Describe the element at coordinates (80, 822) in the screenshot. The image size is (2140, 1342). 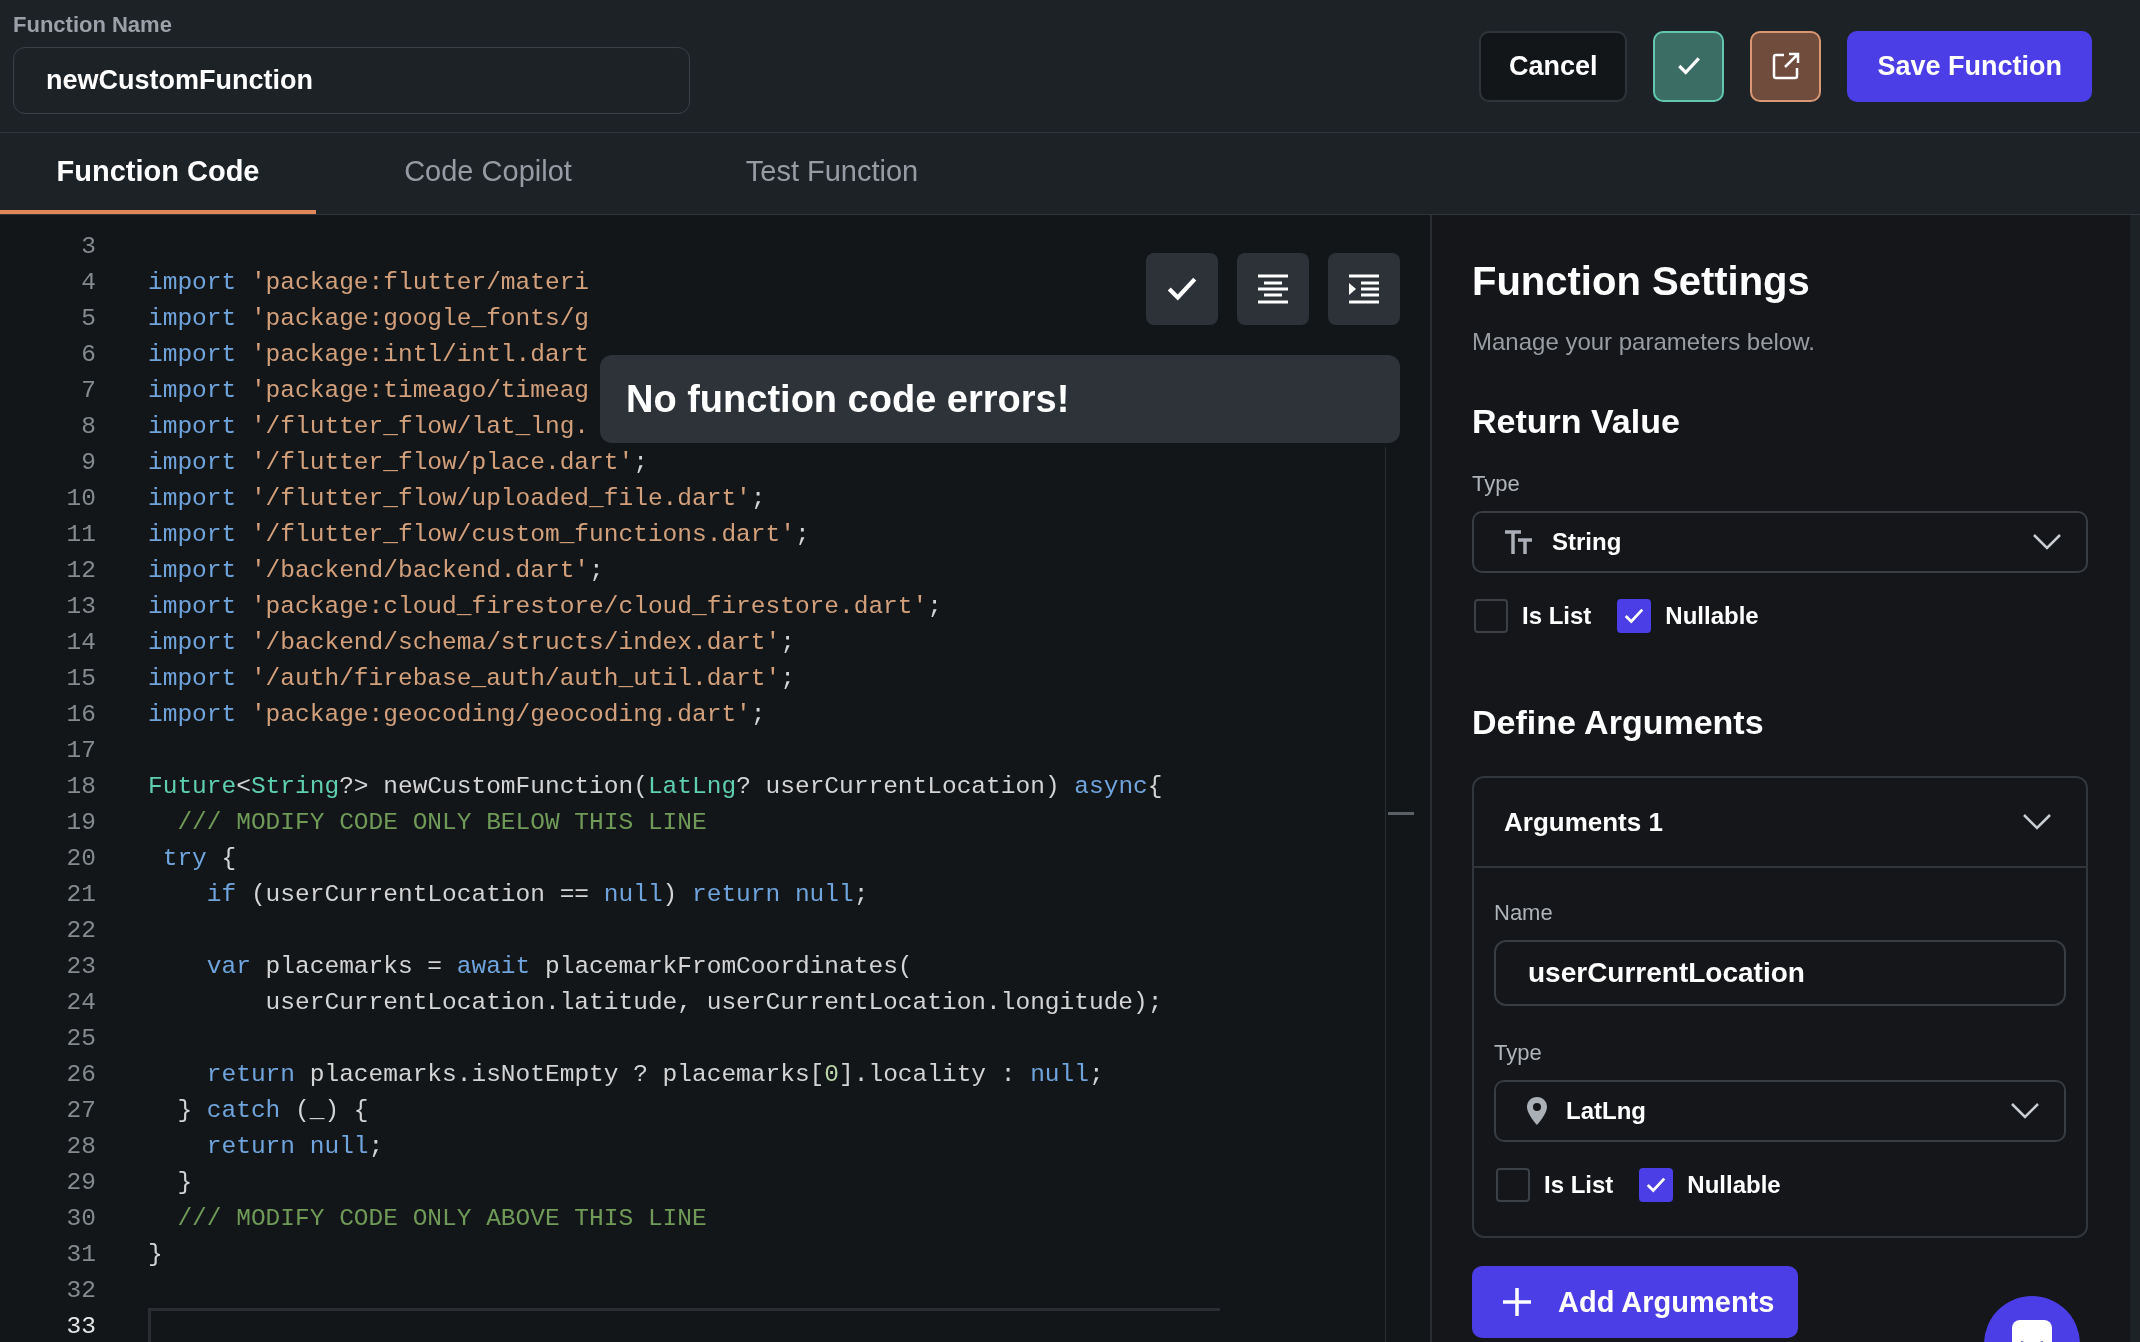
I see `line-number: 19` at that location.